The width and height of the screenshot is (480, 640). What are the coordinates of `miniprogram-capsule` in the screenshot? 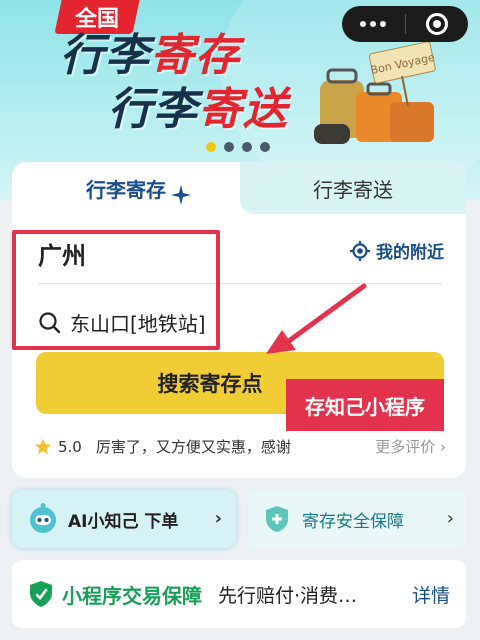 It's located at (405, 24).